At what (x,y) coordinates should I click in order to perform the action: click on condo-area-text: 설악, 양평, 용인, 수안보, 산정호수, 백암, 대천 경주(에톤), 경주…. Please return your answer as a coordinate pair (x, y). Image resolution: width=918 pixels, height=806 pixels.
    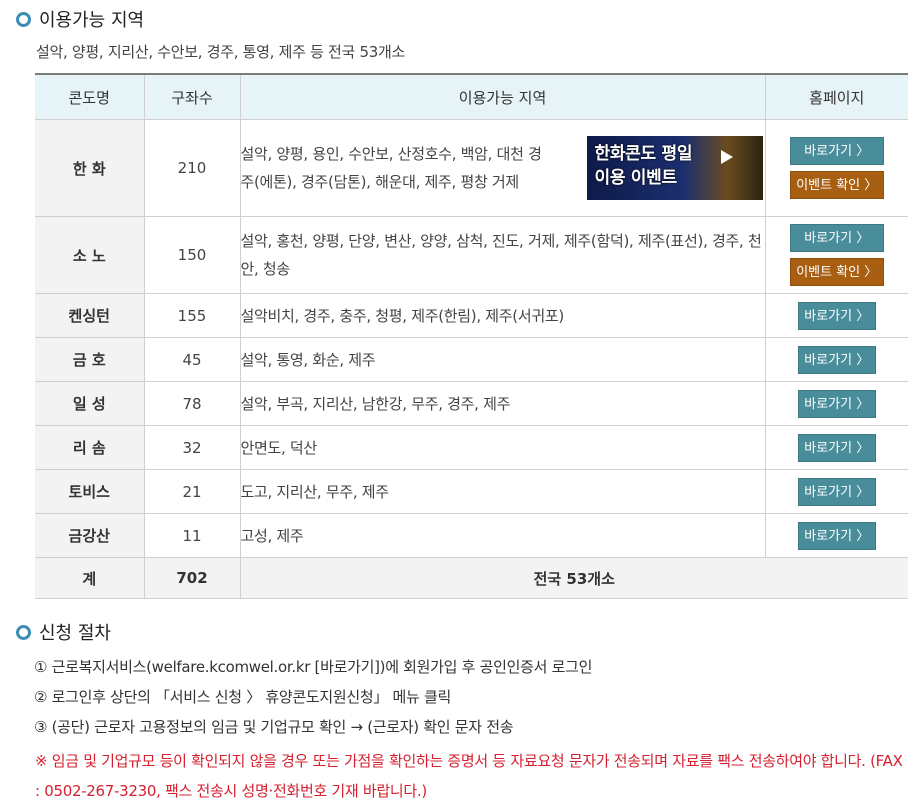
    Looking at the image, I should click on (391, 168).